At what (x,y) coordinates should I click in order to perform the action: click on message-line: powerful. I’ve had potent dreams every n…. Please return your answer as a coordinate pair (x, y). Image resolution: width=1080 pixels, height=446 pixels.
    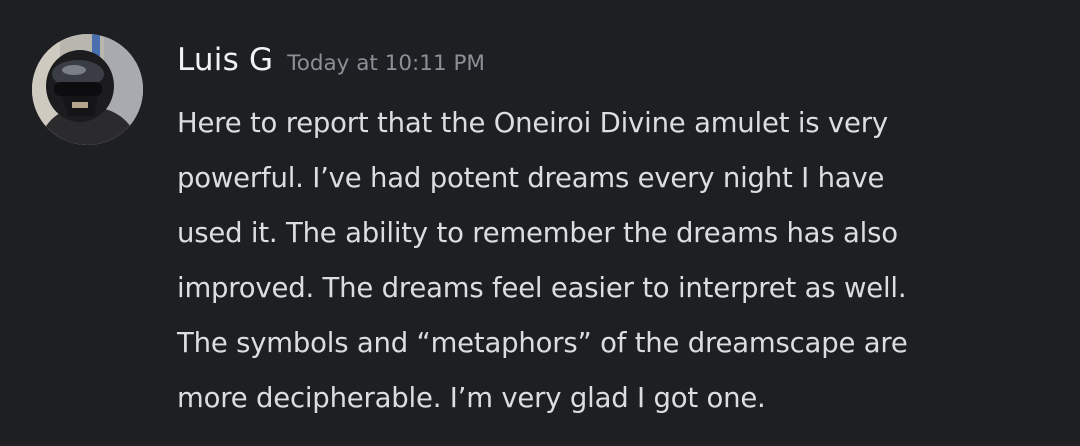
    Looking at the image, I should click on (531, 178).